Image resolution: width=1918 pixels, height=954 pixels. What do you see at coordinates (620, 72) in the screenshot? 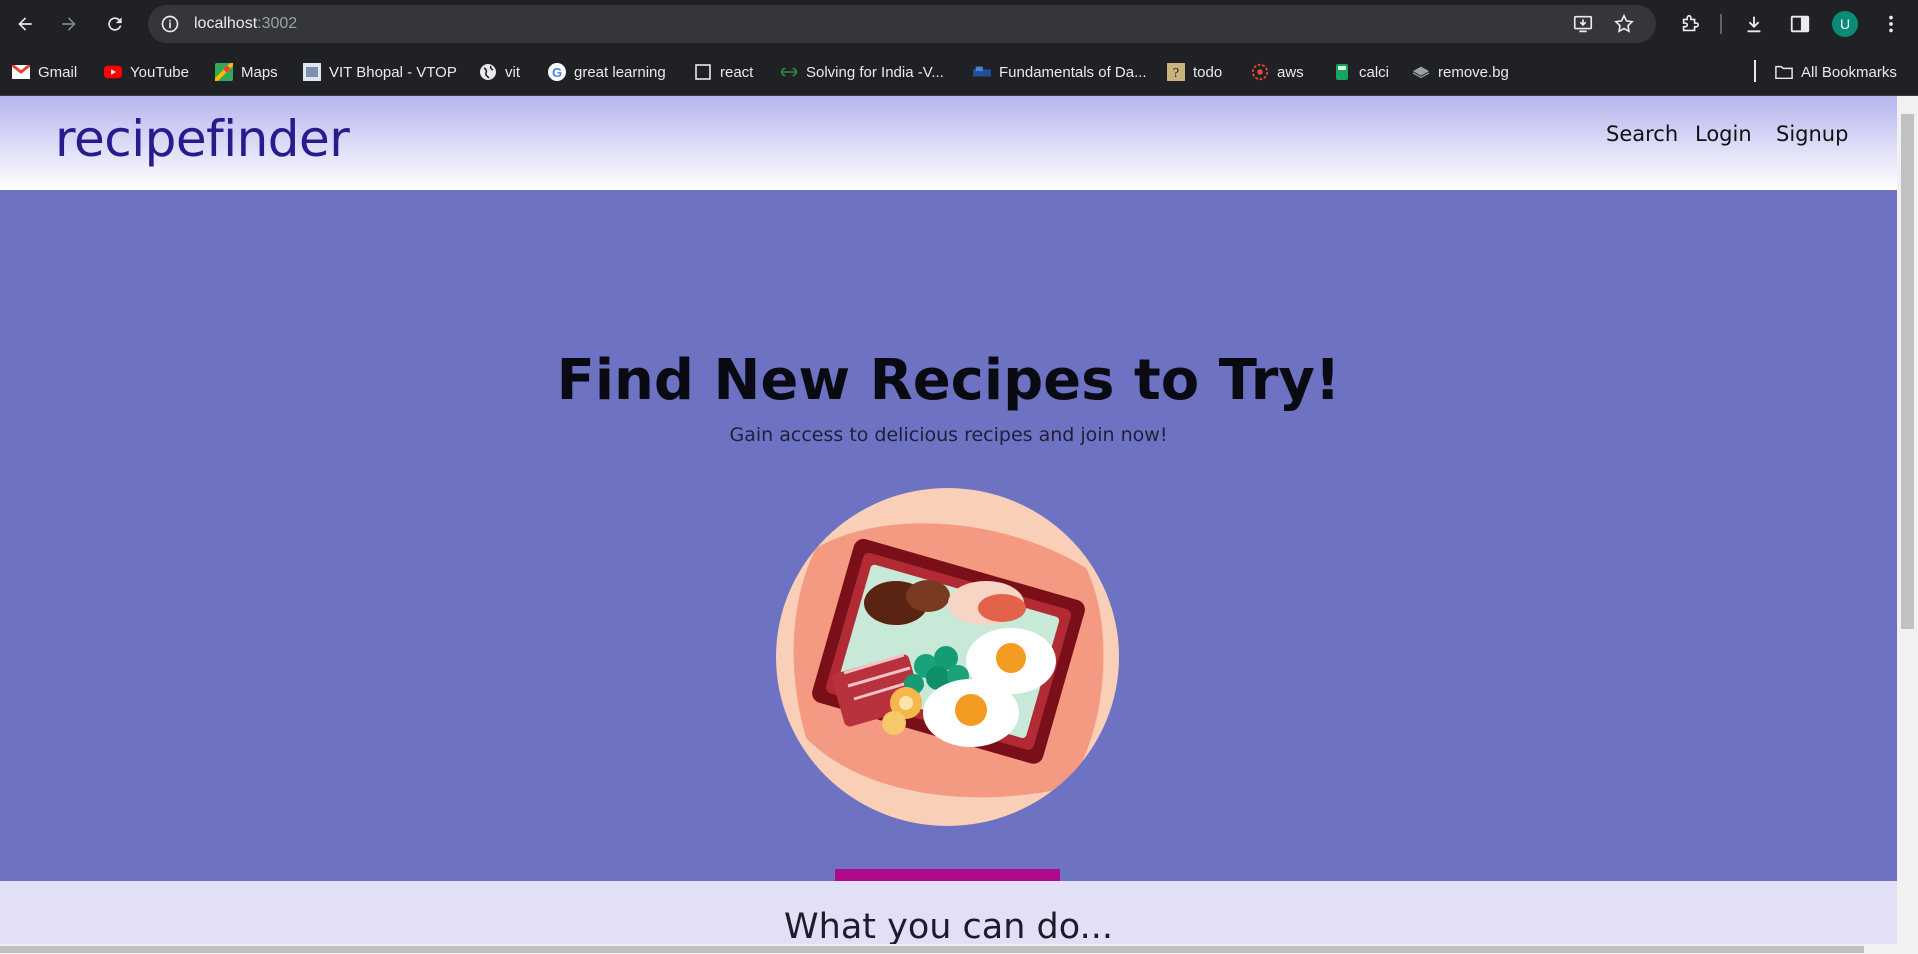
I see `bookmark-label: great learning` at bounding box center [620, 72].